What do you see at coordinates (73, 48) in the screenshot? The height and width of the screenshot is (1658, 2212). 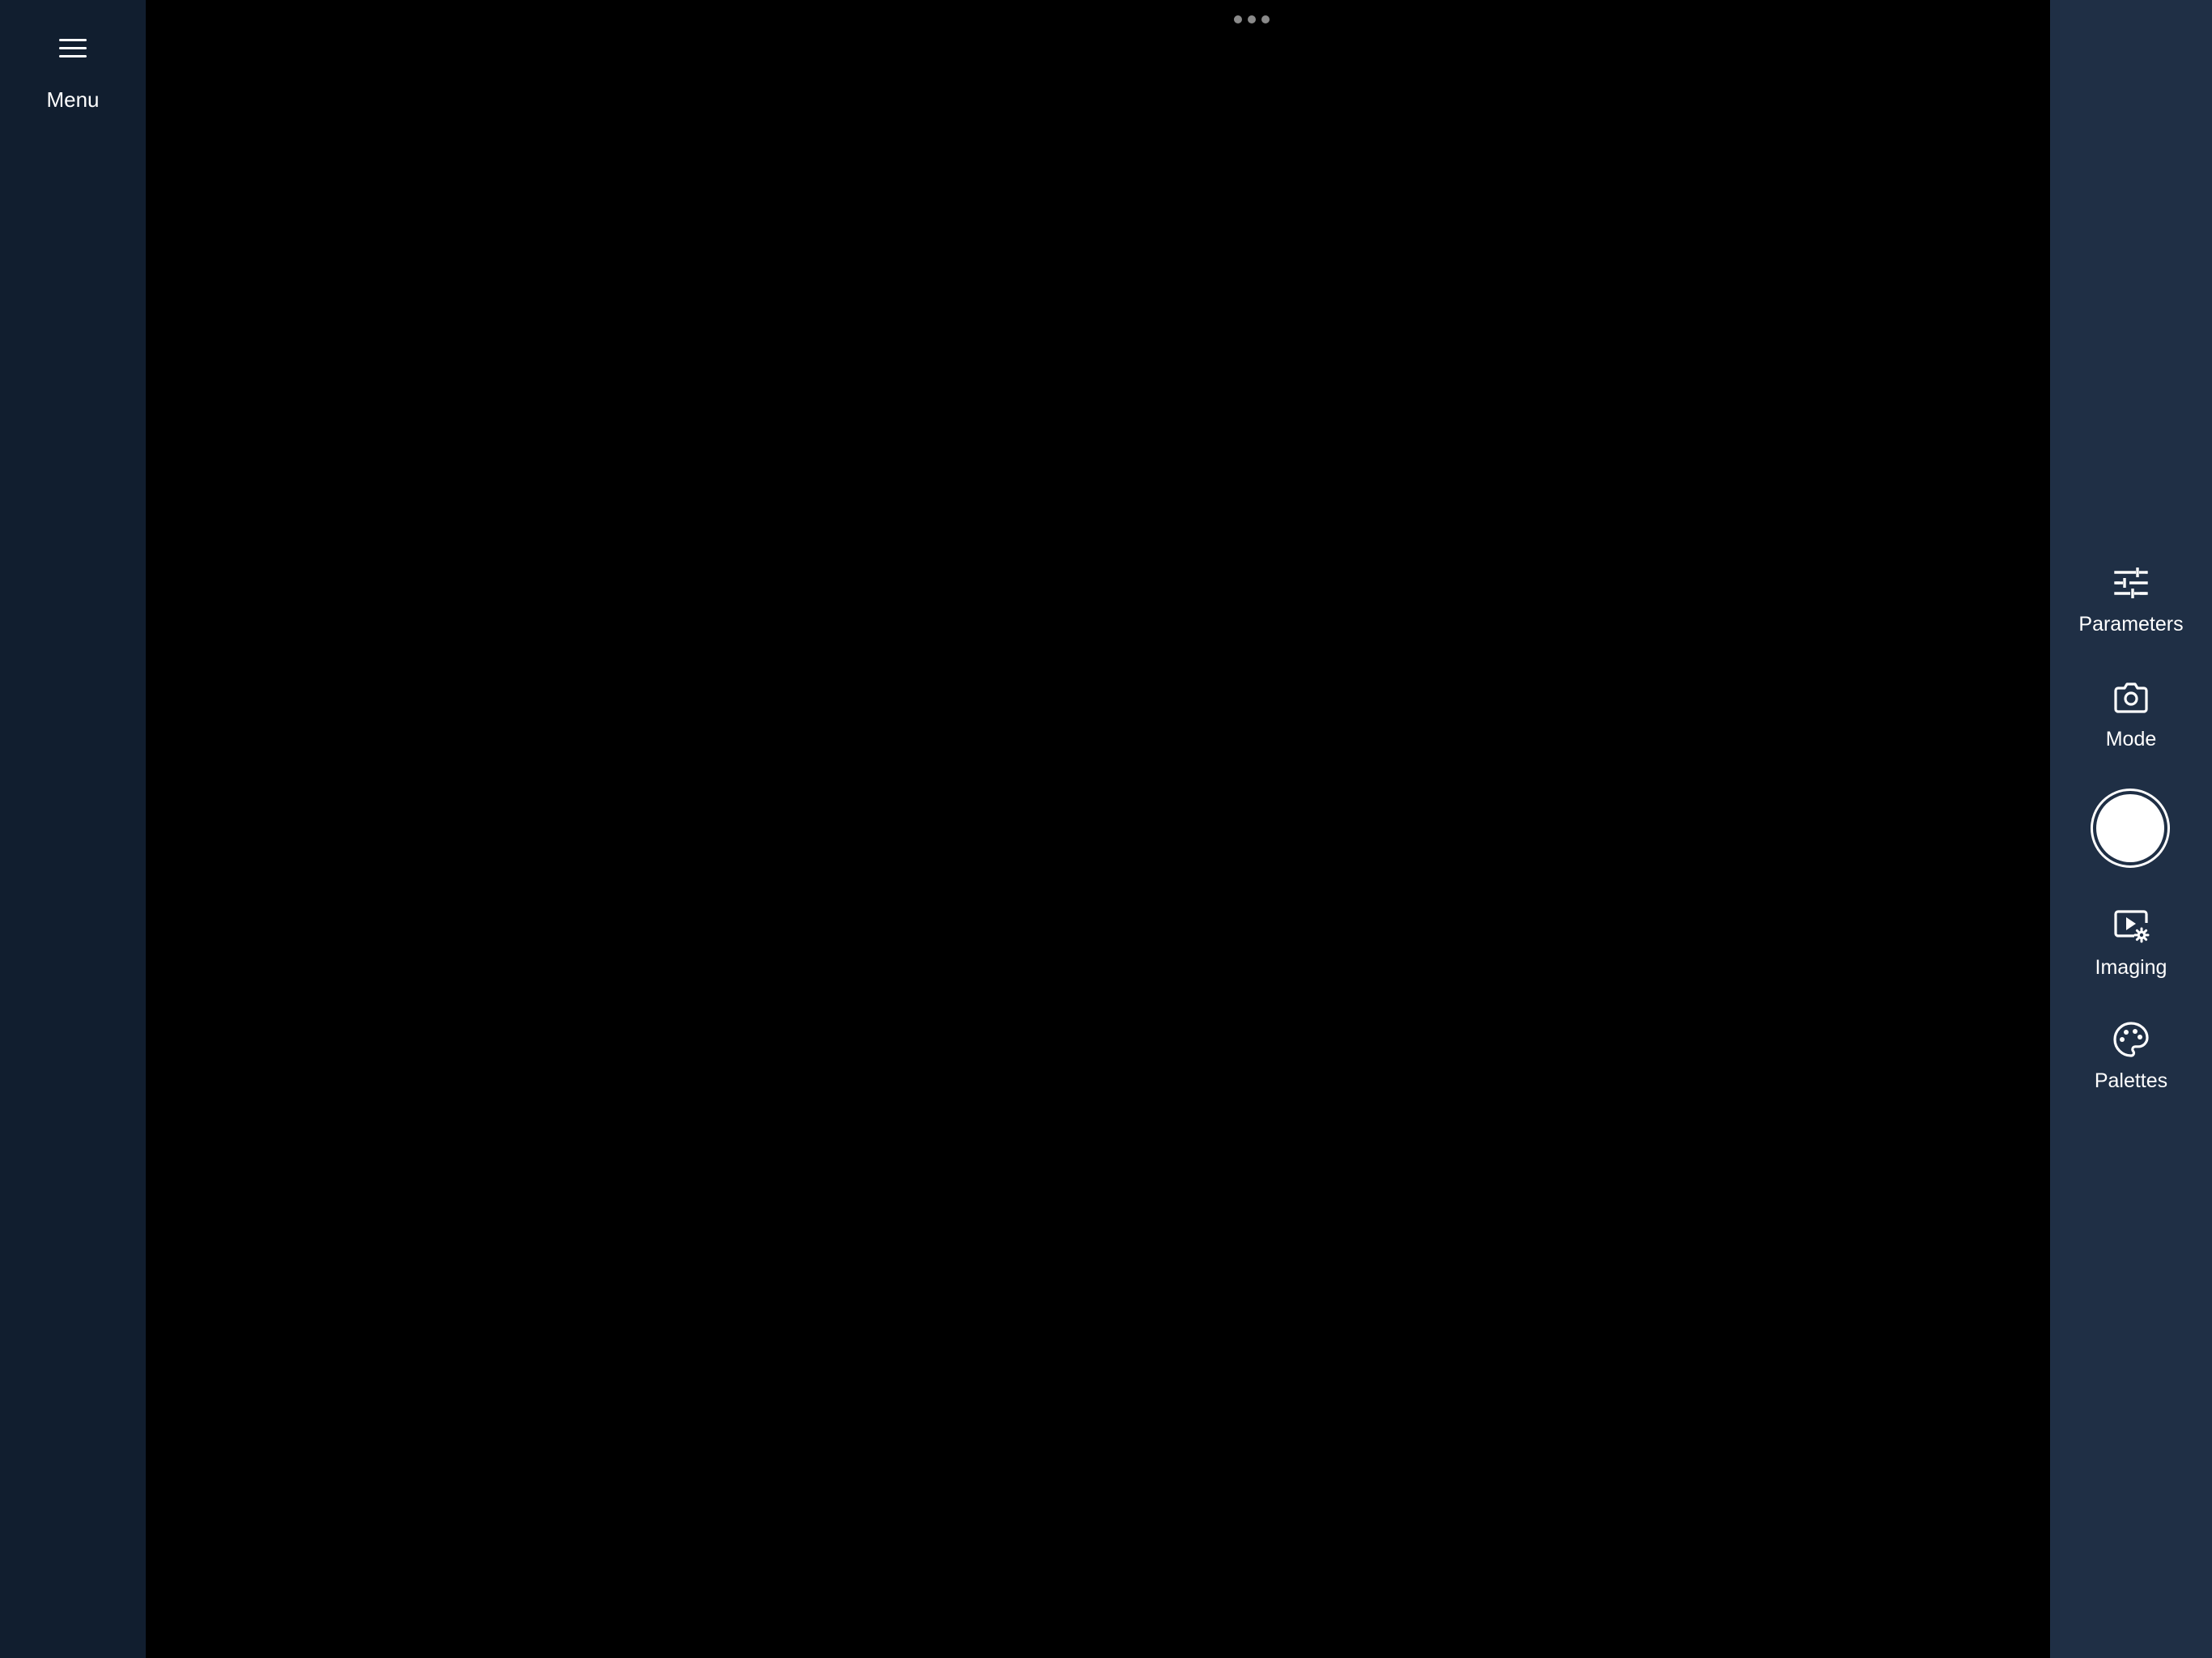 I see `hamburger-icon` at bounding box center [73, 48].